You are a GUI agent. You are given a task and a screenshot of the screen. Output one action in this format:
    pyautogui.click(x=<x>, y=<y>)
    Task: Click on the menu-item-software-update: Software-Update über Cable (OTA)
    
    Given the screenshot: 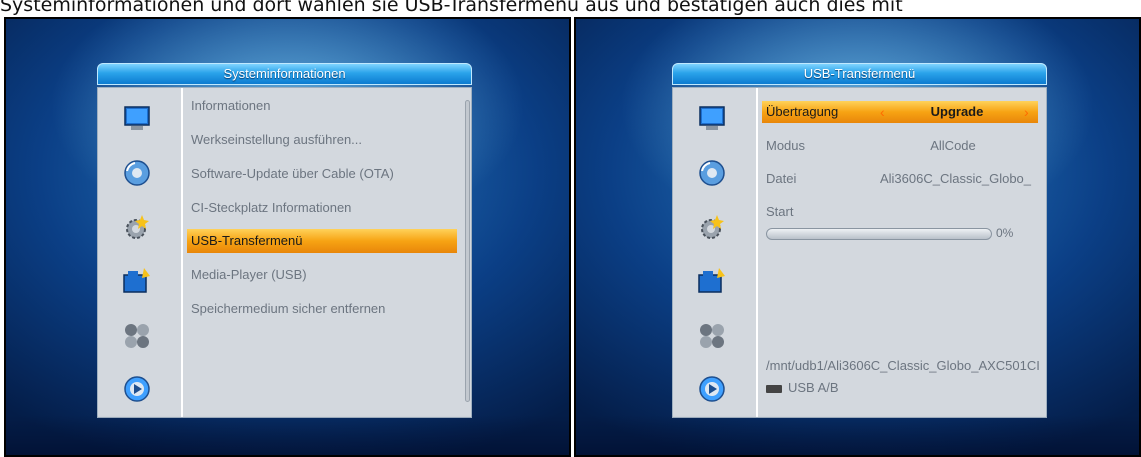 What is the action you would take?
    pyautogui.click(x=322, y=174)
    